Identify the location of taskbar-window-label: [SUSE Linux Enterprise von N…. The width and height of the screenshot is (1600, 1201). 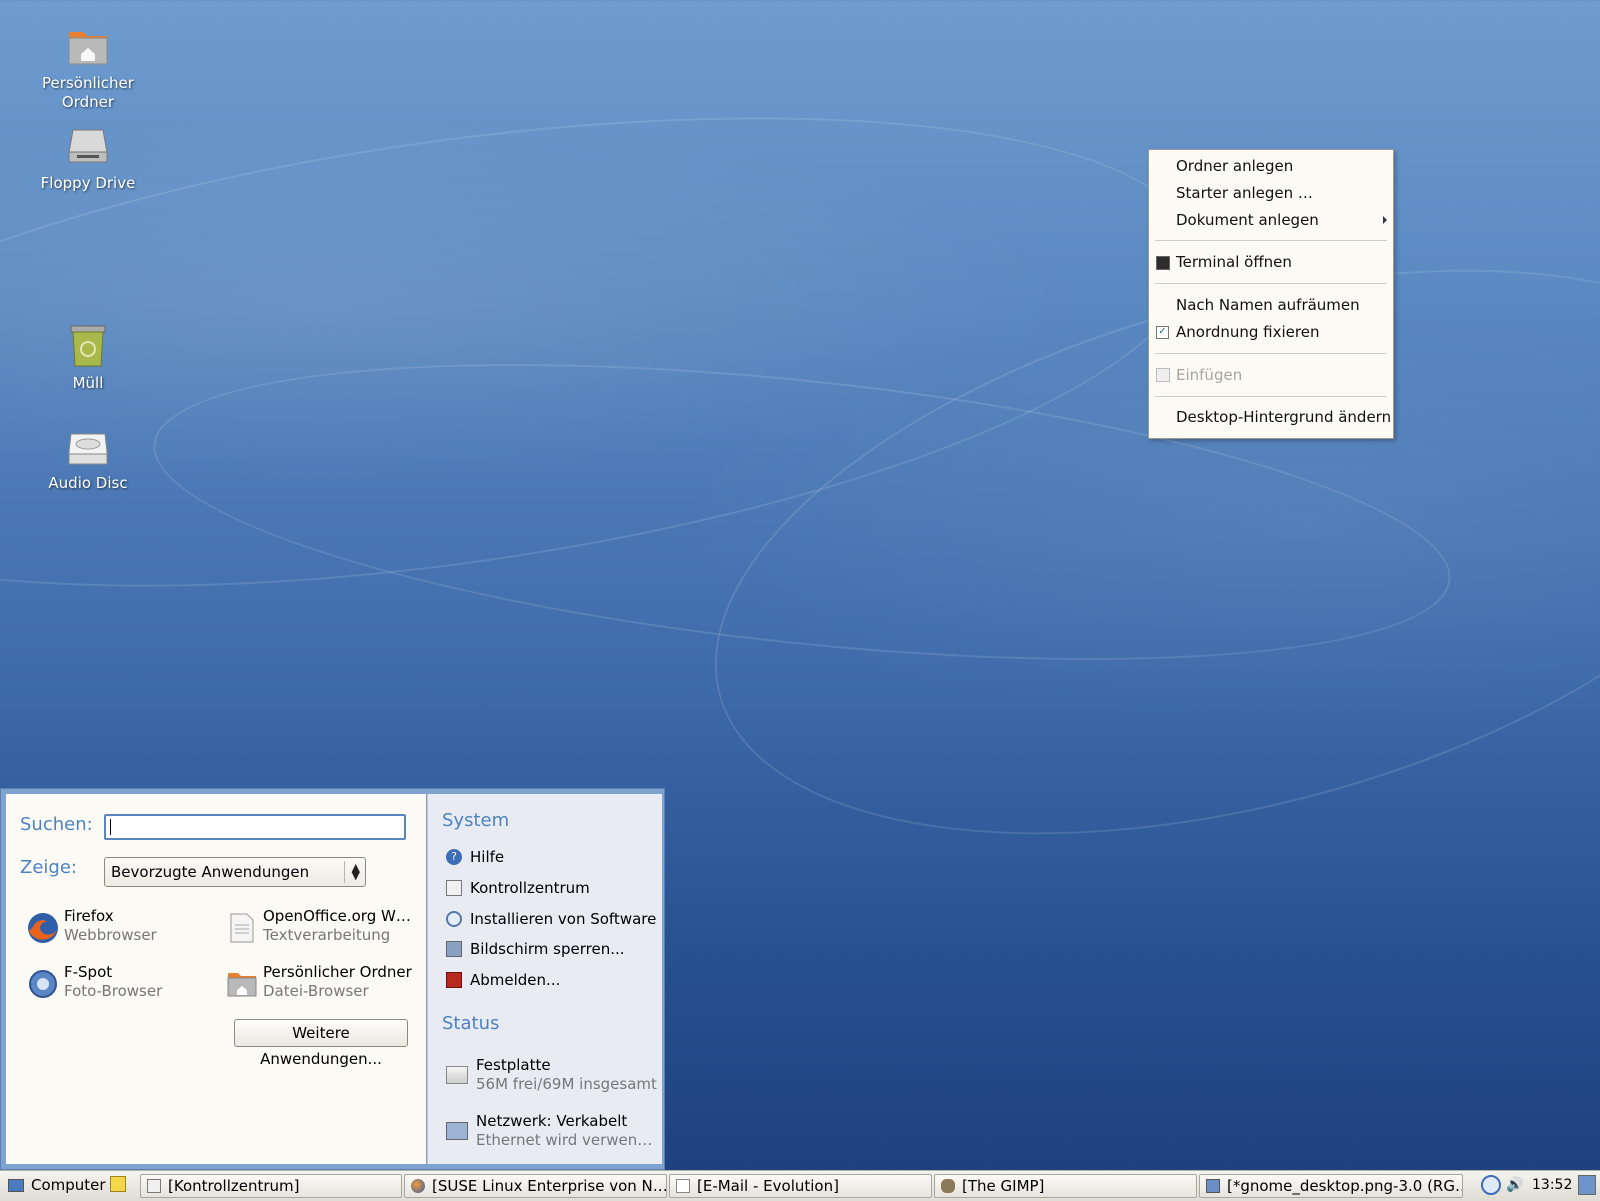
(549, 1186).